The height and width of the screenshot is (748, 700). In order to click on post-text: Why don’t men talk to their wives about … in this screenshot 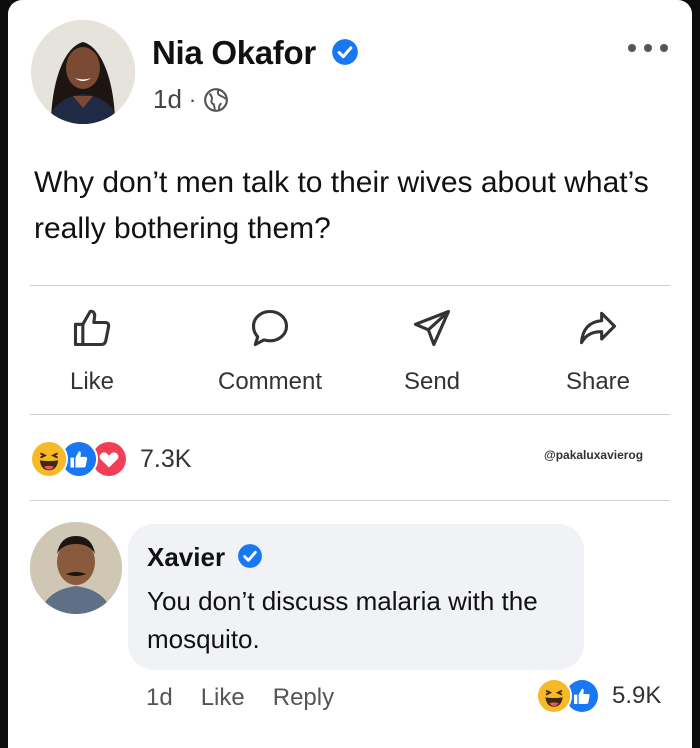, I will do `click(341, 205)`.